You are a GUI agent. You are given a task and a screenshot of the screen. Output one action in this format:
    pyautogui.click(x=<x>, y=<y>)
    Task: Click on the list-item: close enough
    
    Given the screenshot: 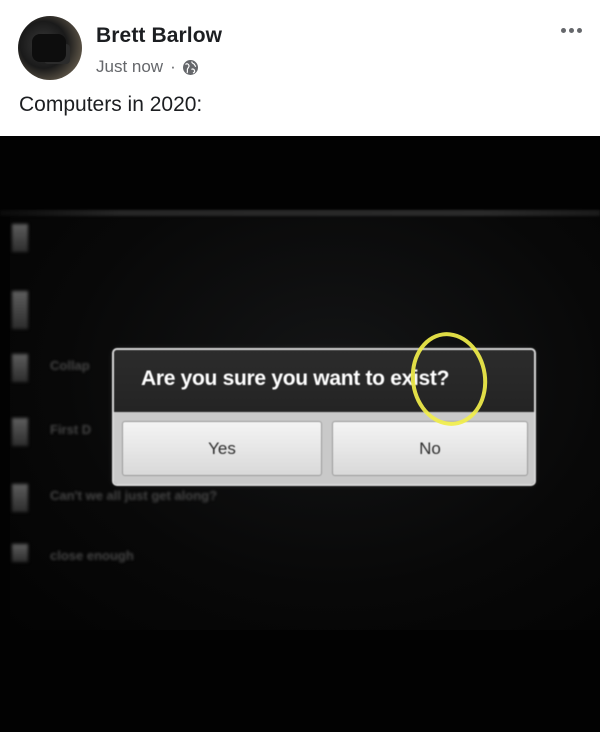 What is the action you would take?
    pyautogui.click(x=212, y=564)
    